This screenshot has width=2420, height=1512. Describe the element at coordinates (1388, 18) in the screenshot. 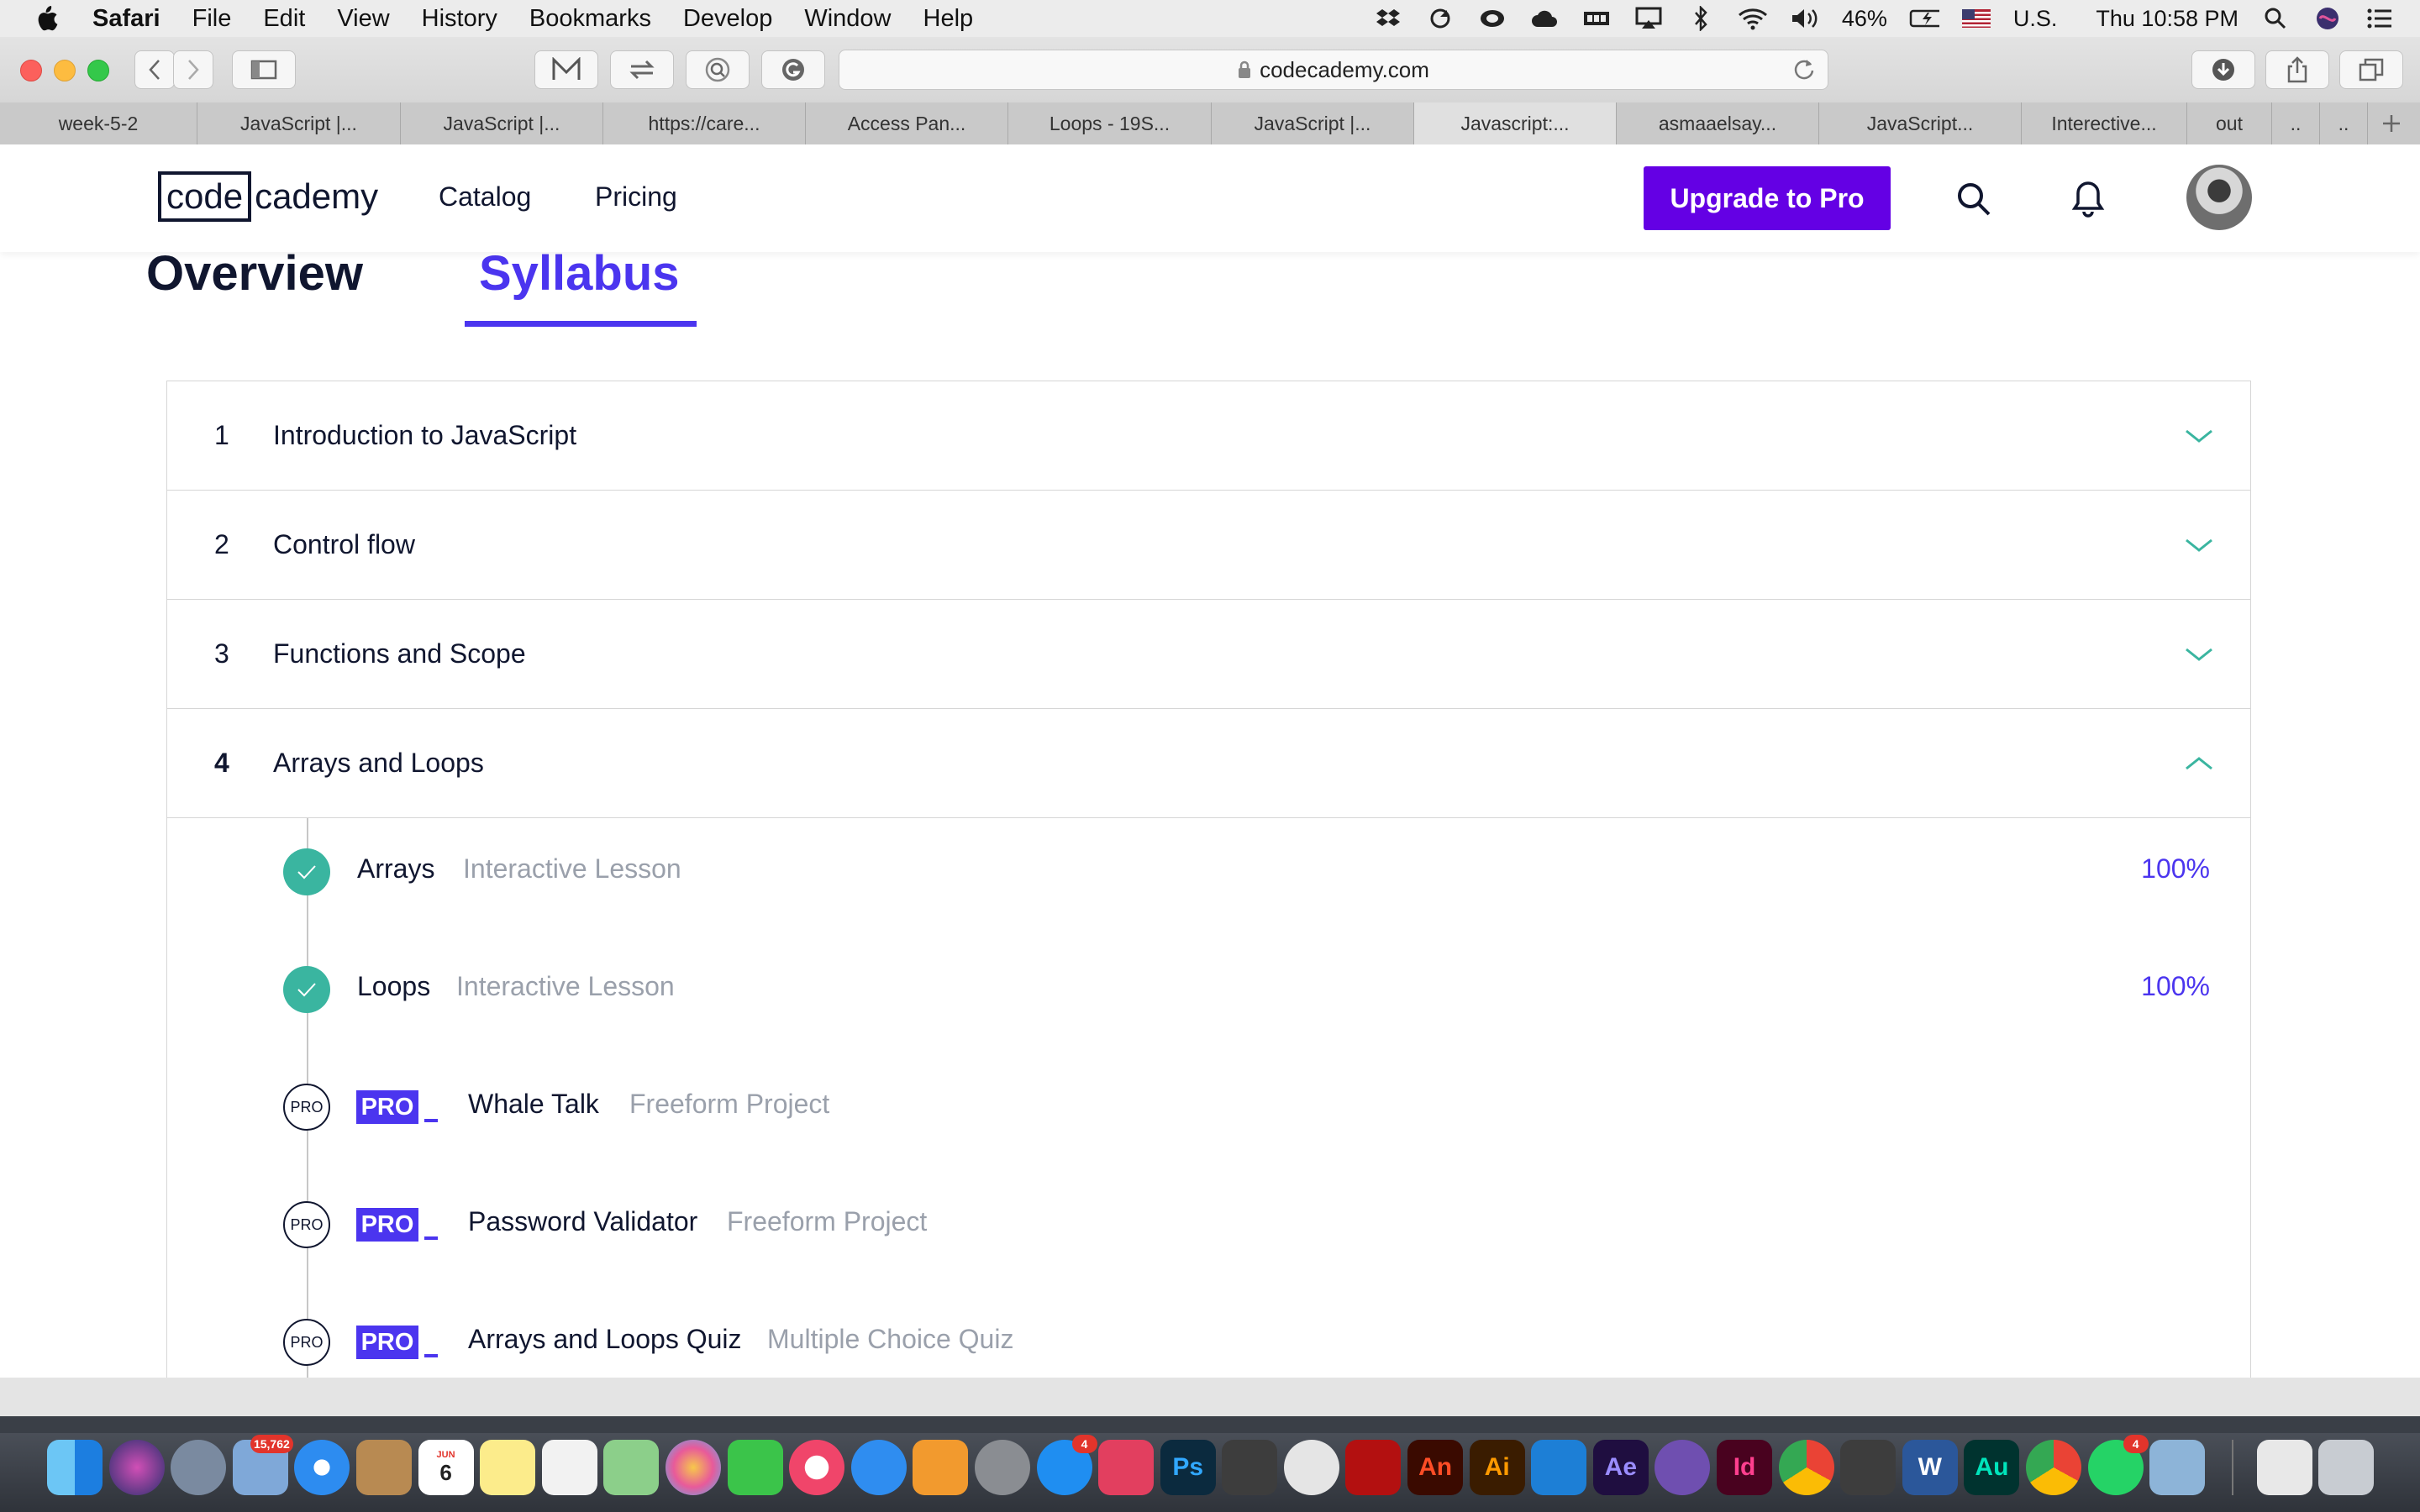

I see `dropbox-icon` at that location.